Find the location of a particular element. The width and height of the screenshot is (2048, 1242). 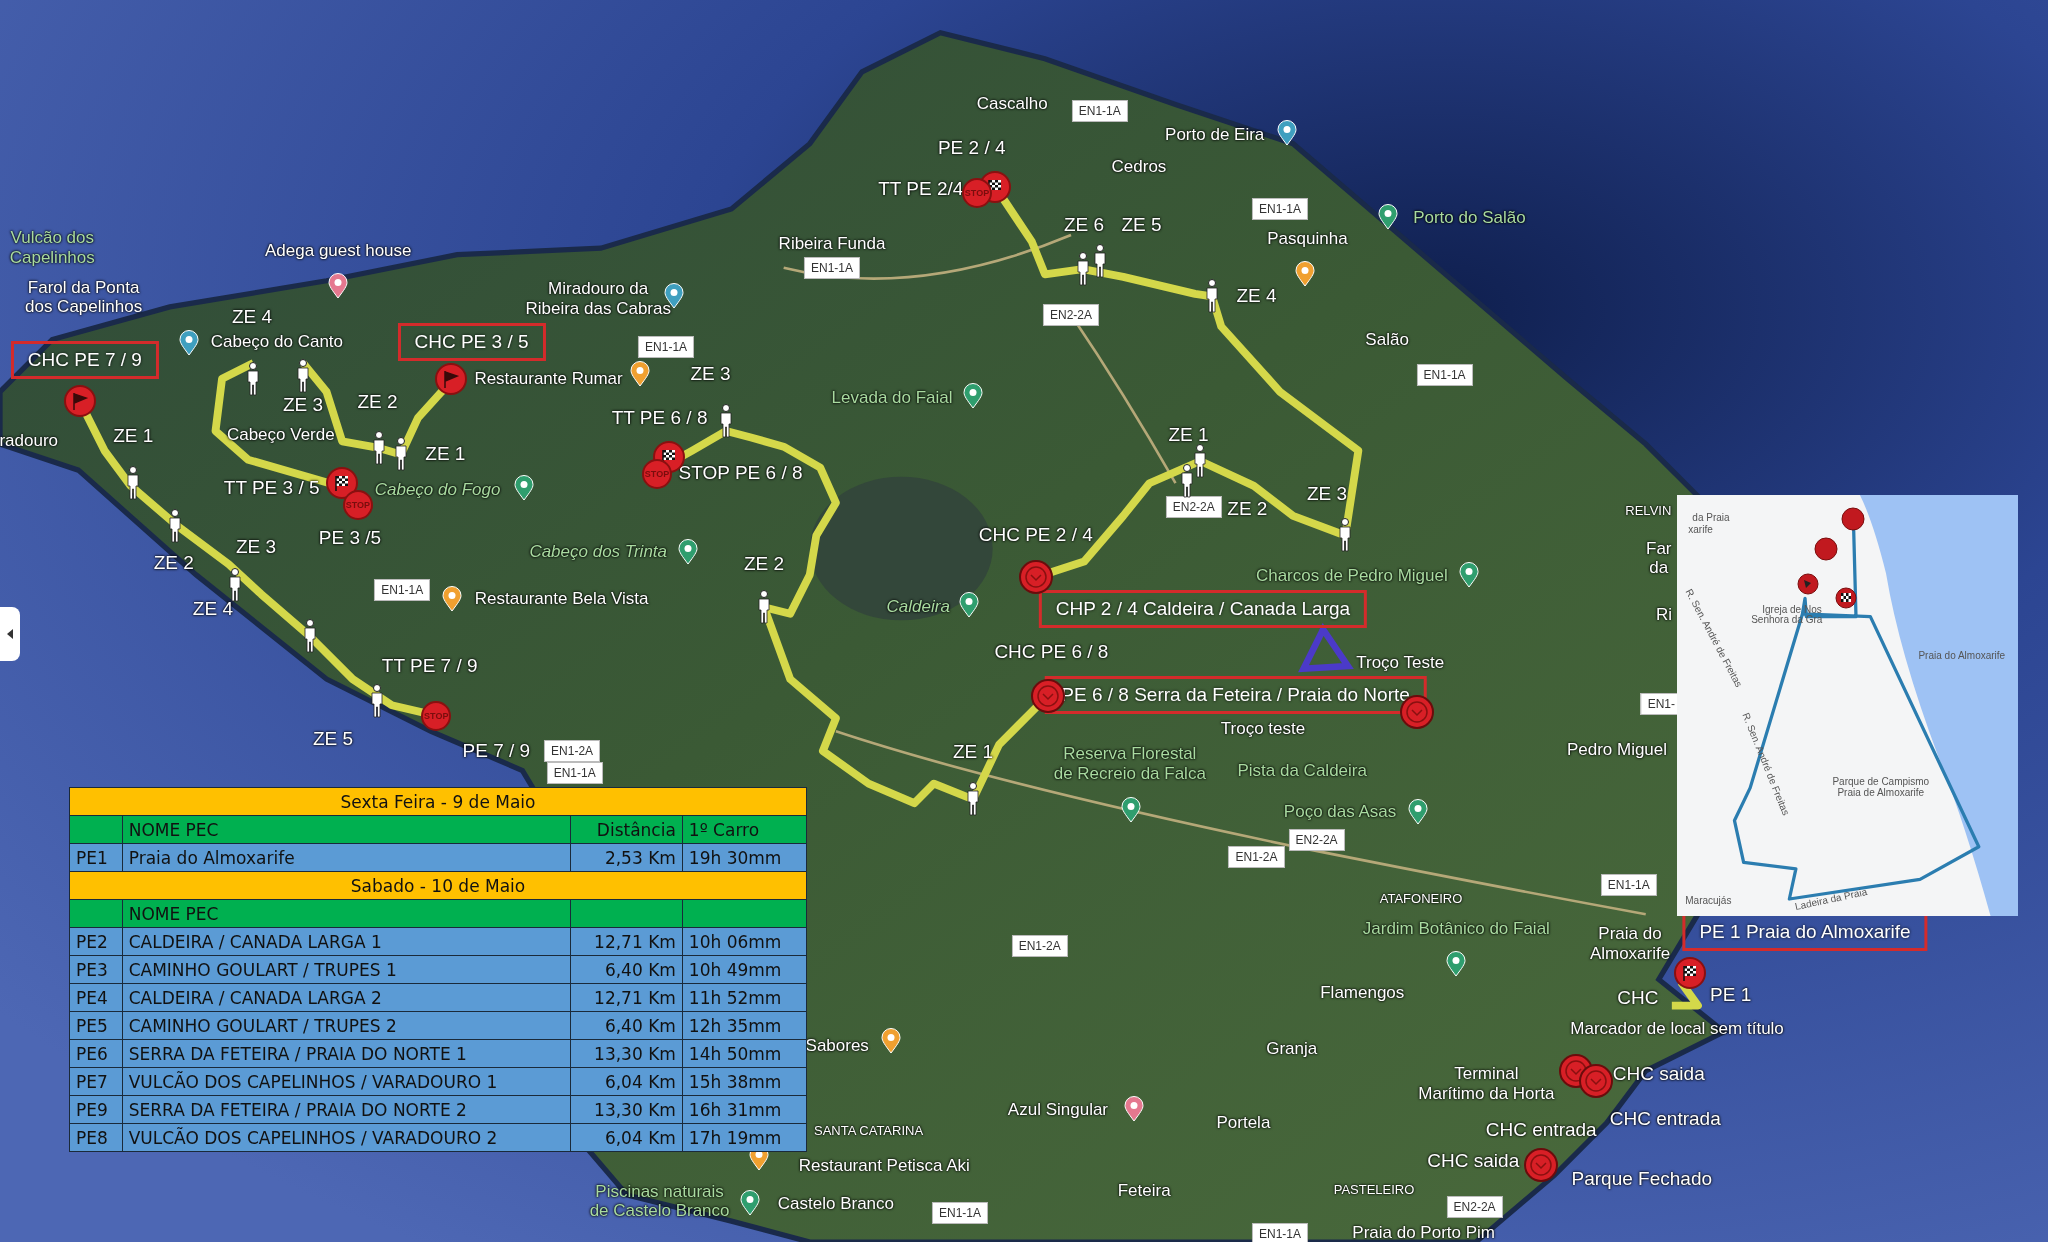

table-cell: 12h 35mm is located at coordinates (744, 1025).